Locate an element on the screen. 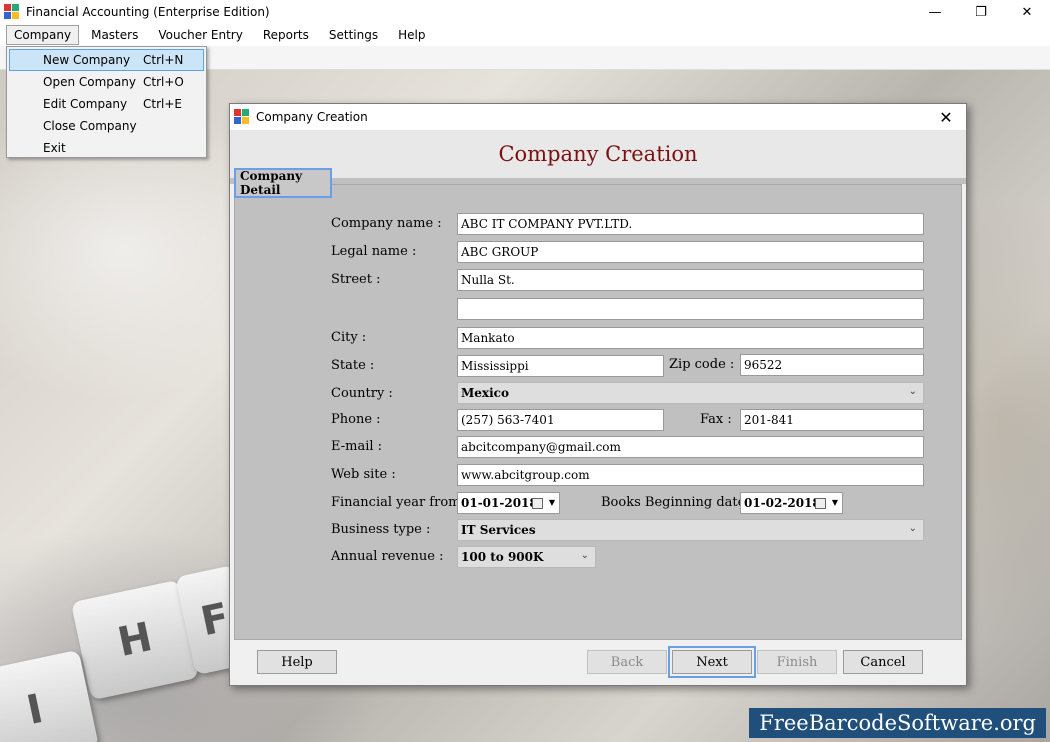 This screenshot has height=742, width=1050. menu-item-open-company: Open Company Ctrl+O is located at coordinates (106, 82).